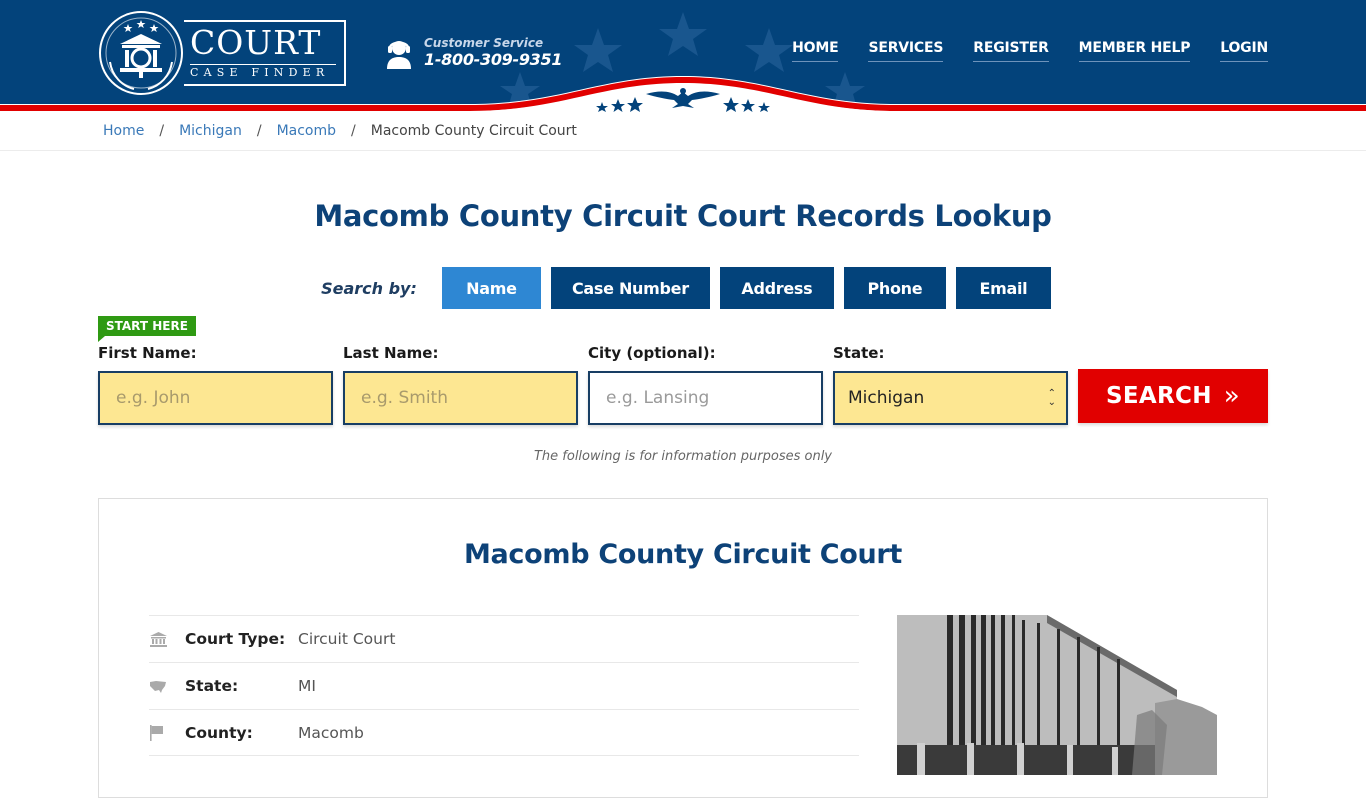 The height and width of the screenshot is (798, 1366). I want to click on usa-map-icon, so click(167, 686).